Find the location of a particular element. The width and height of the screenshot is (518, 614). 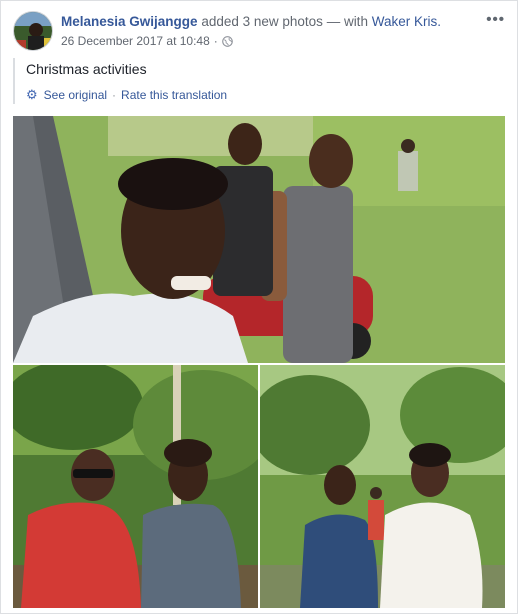

post-caption: Christmas activities is located at coordinates (86, 69).